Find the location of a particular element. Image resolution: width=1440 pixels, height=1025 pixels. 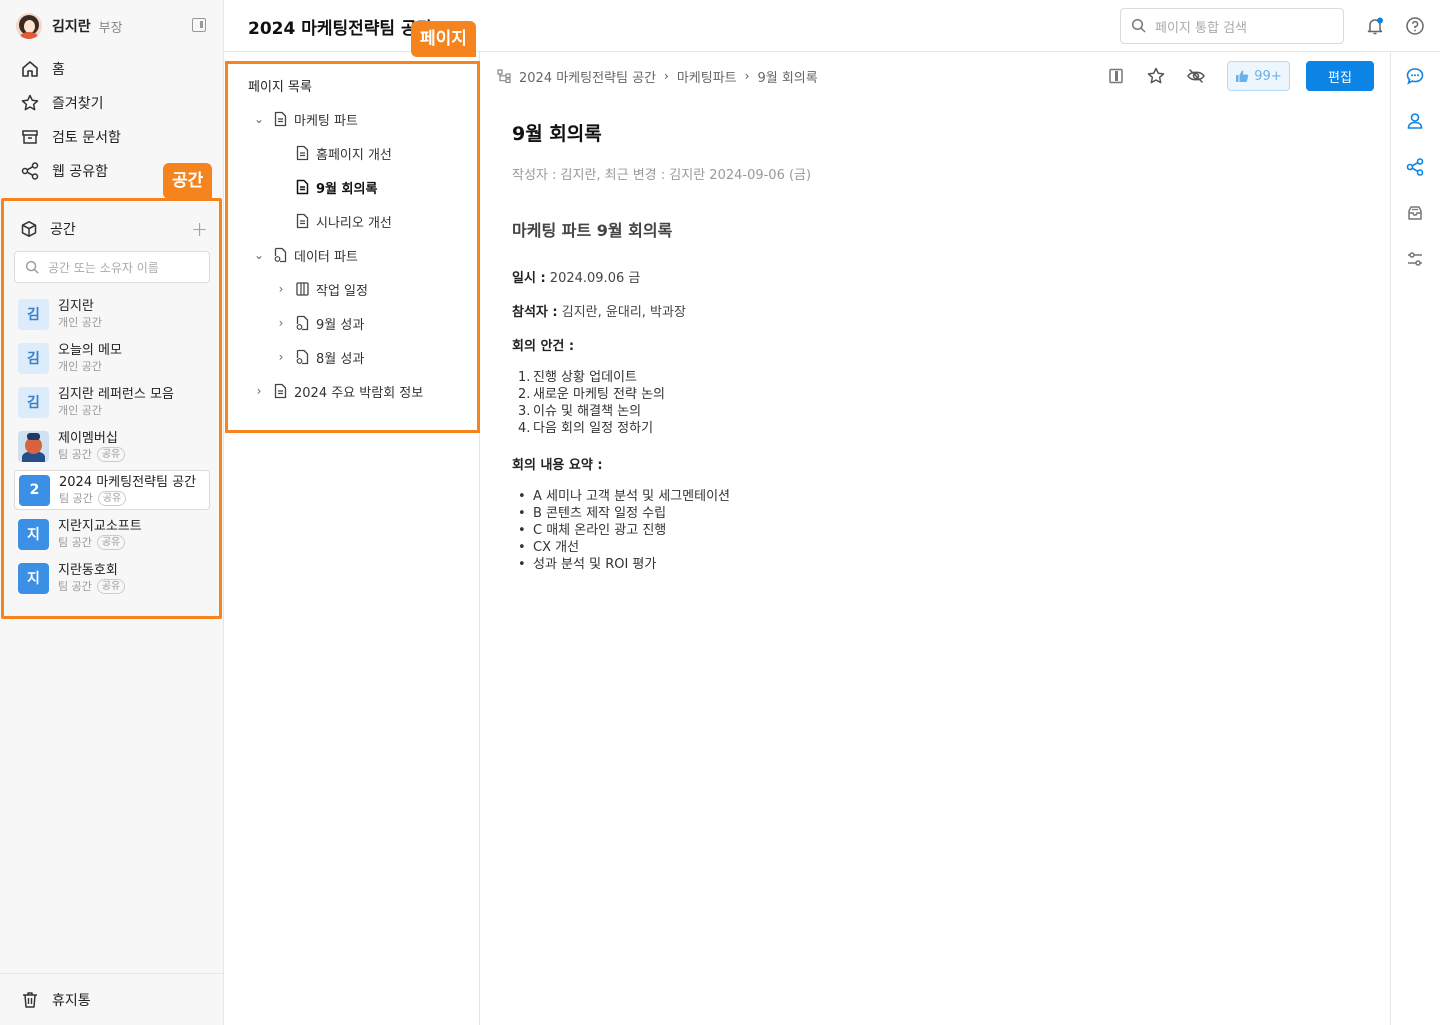

like-button: 99+ is located at coordinates (1258, 76).